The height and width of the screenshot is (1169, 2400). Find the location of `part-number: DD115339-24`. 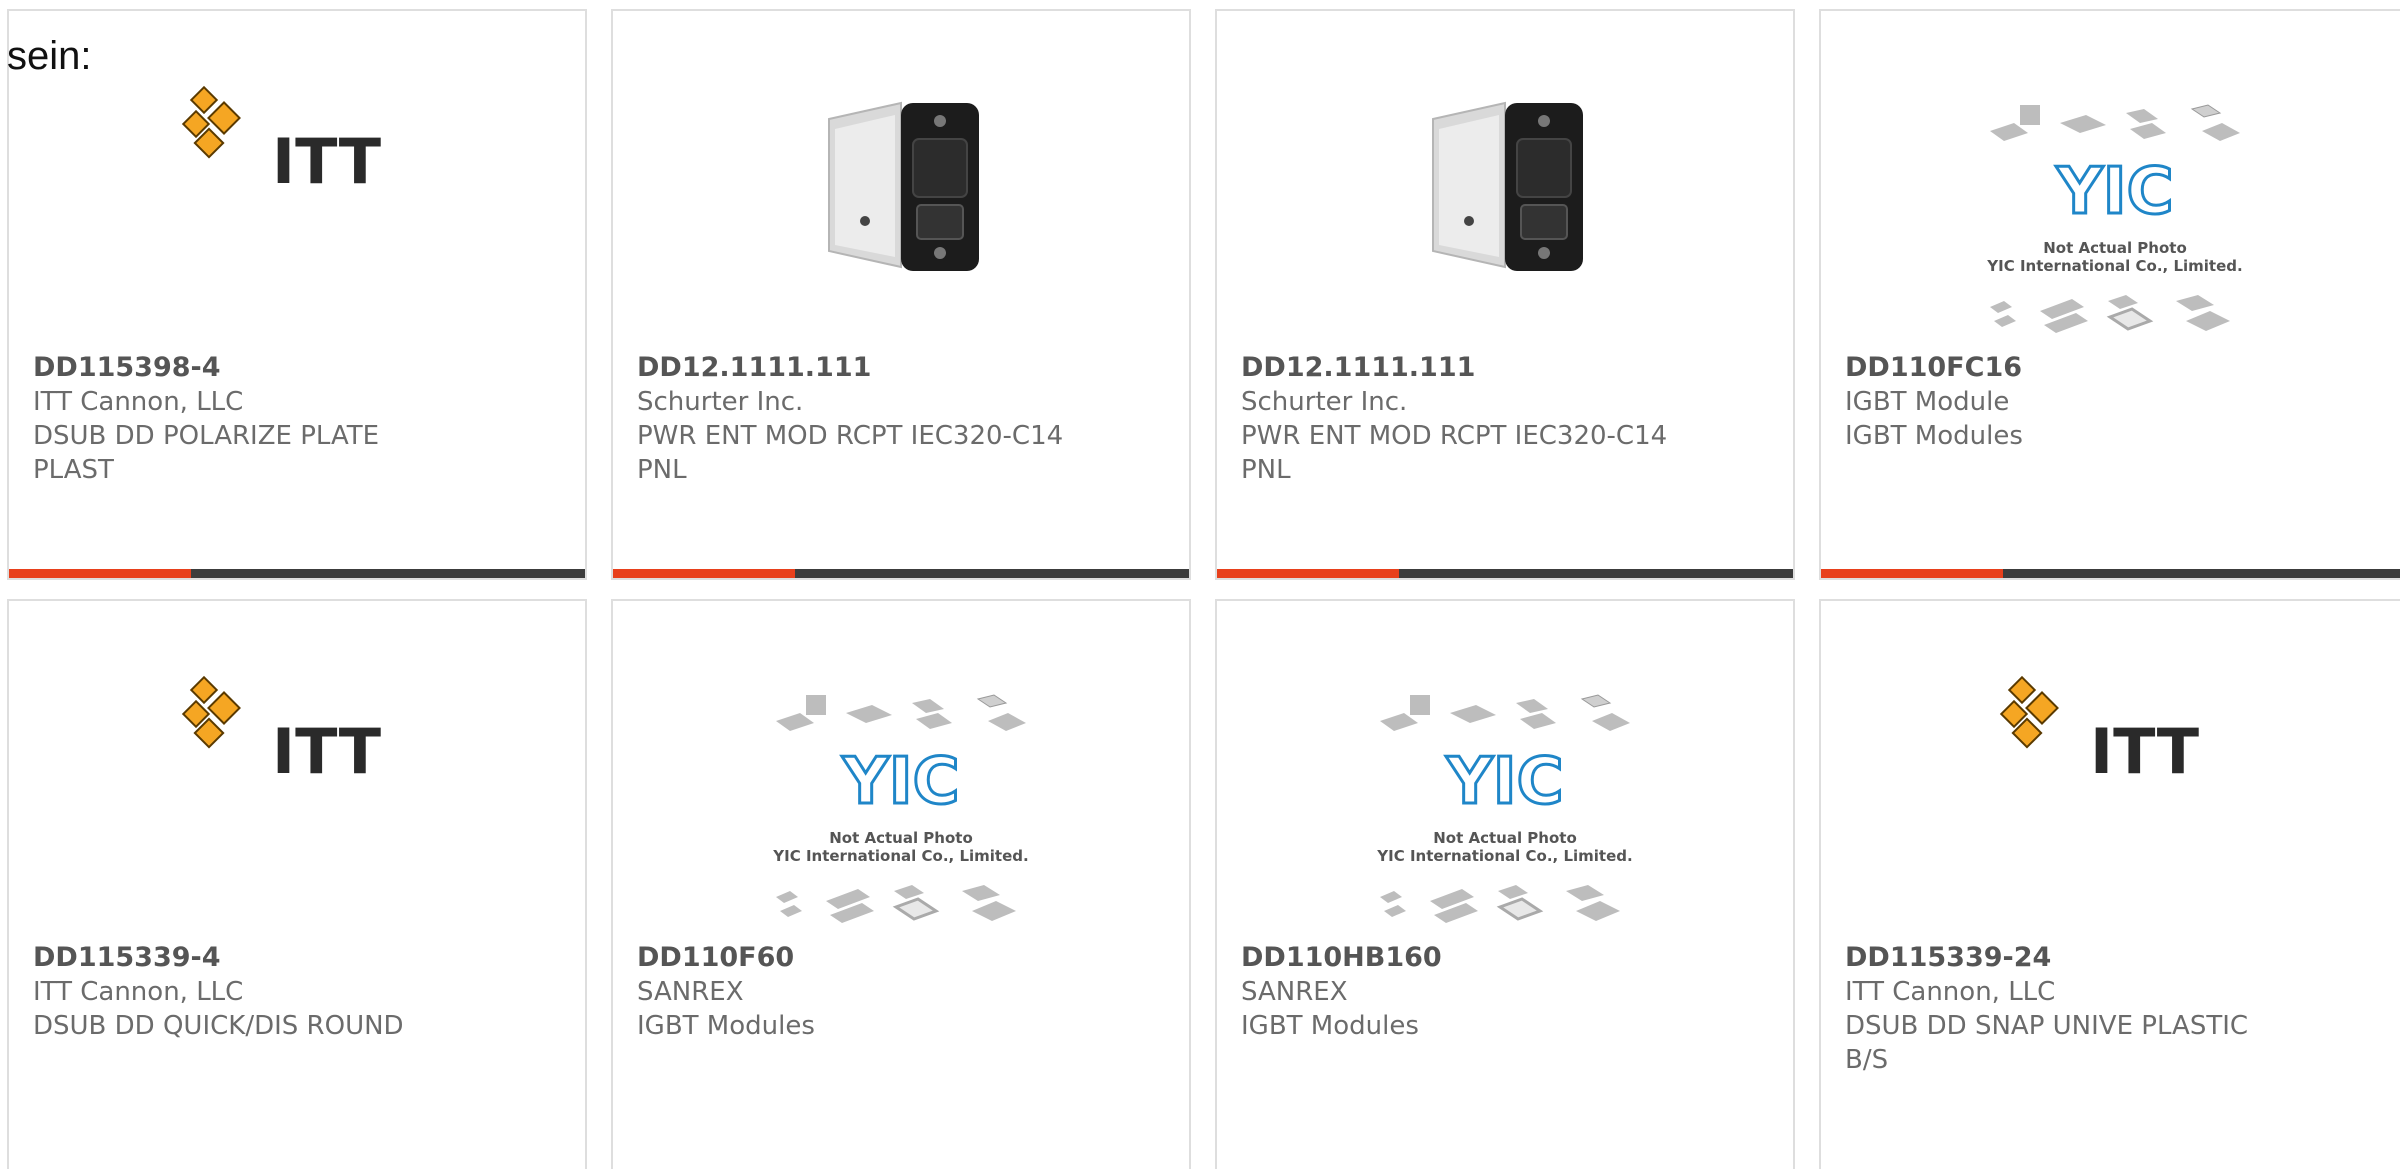

part-number: DD115339-24 is located at coordinates (2117, 958).